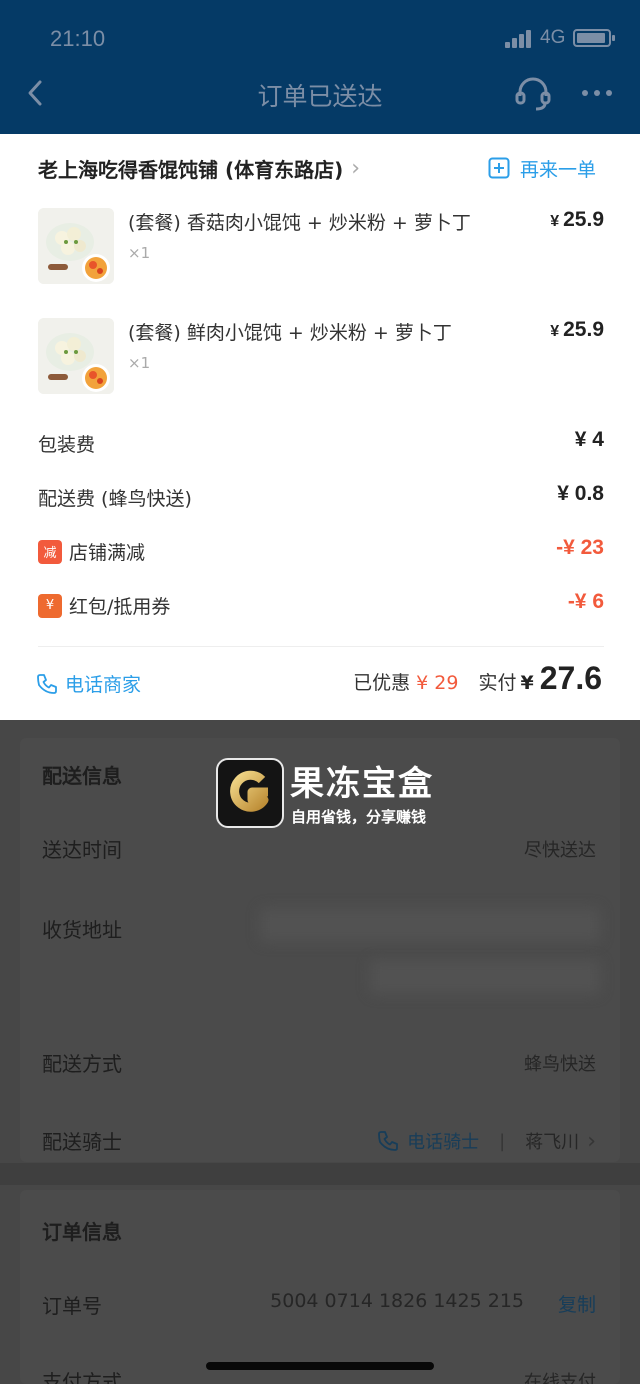 Image resolution: width=640 pixels, height=1384 pixels. Describe the element at coordinates (560, 850) in the screenshot. I see `row-value: 尽快送达` at that location.